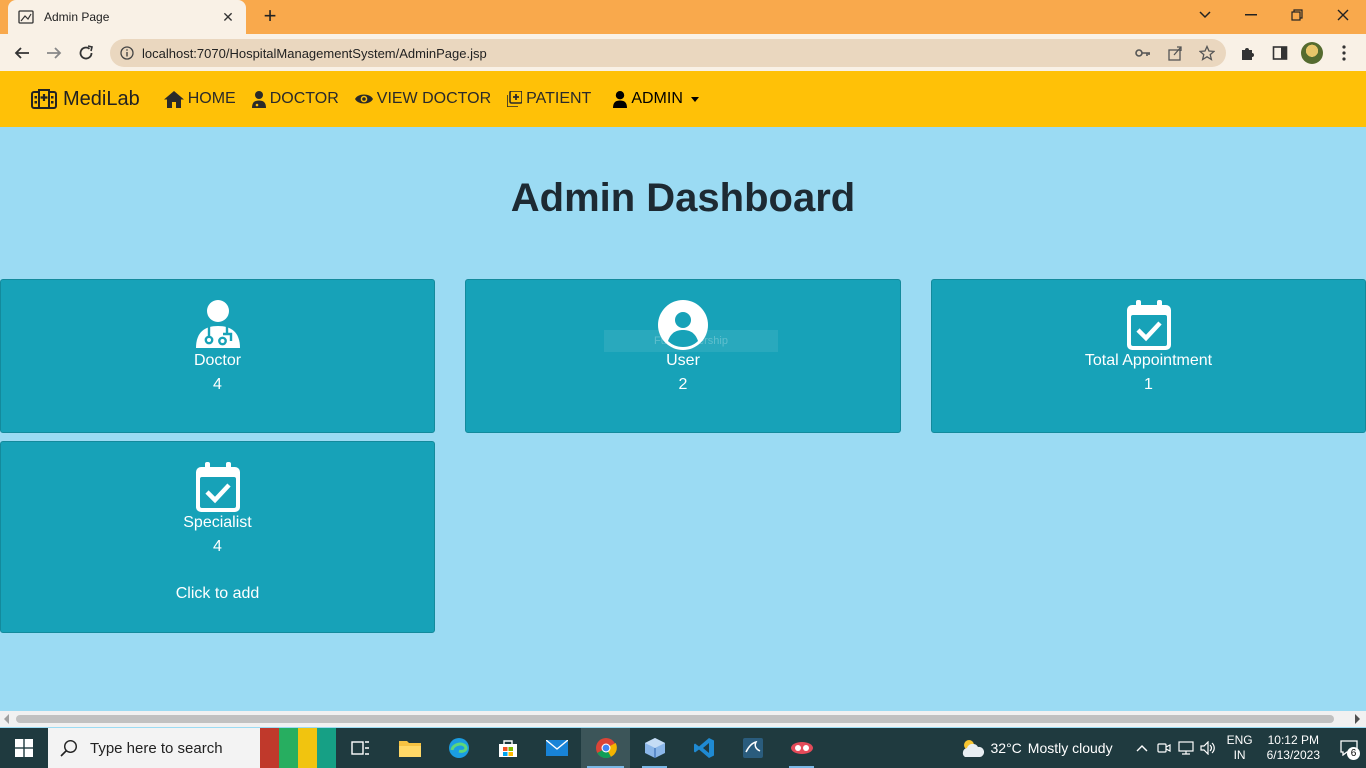 This screenshot has height=768, width=1366. I want to click on volume-icon, so click(1208, 748).